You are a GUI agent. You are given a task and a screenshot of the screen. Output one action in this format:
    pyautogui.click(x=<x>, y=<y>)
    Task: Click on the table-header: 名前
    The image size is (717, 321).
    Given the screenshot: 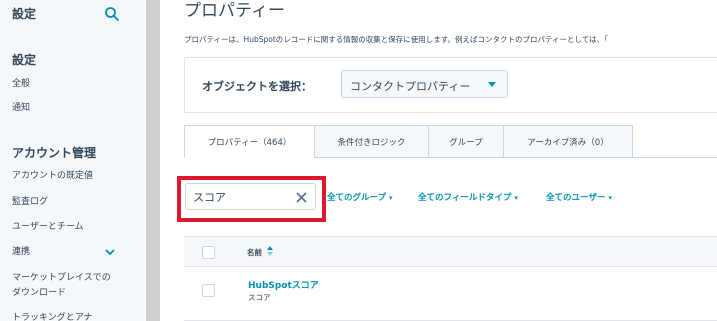 What is the action you would take?
    pyautogui.click(x=450, y=251)
    